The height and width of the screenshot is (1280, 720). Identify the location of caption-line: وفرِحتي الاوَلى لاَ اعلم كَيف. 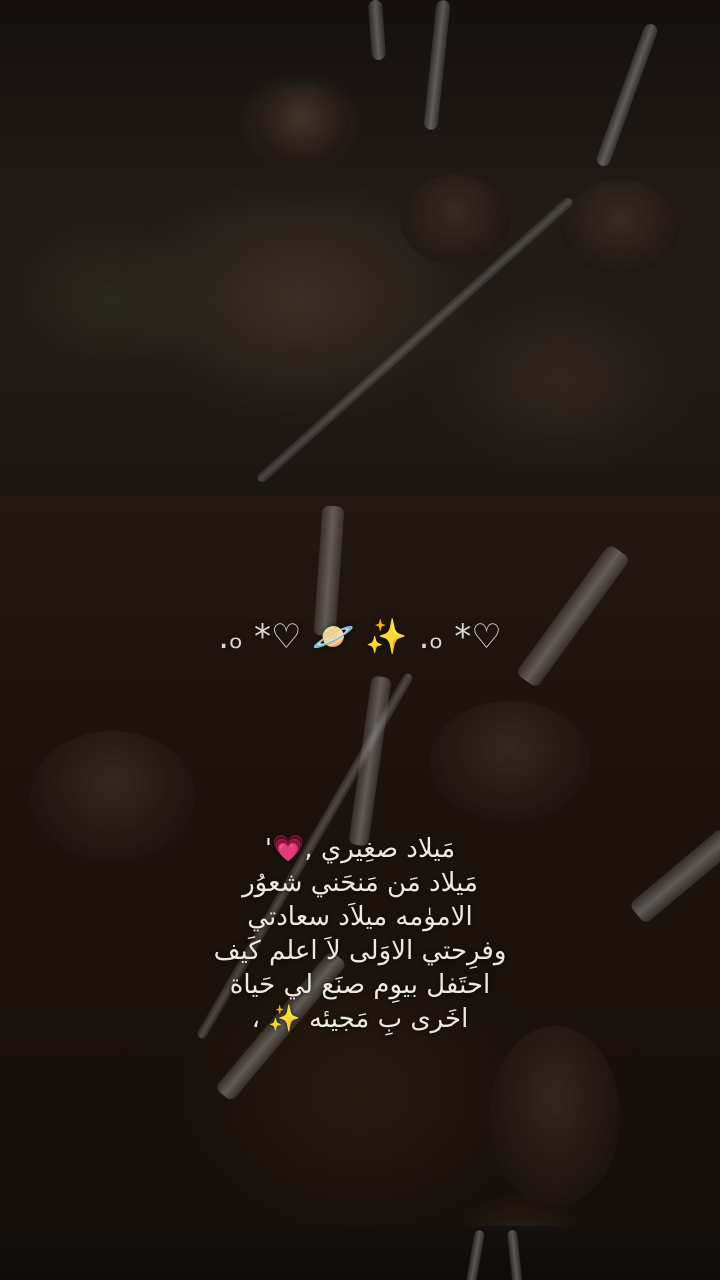
(360, 951).